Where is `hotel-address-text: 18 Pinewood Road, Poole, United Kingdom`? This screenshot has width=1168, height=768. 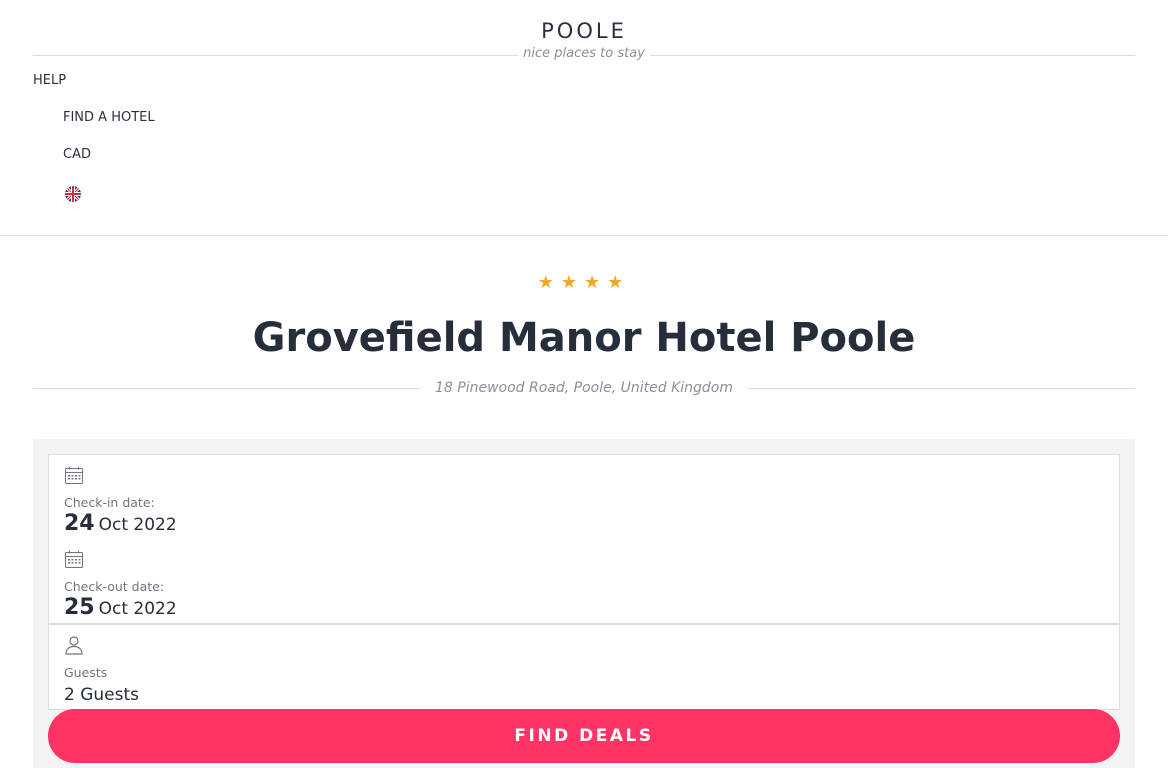 hotel-address-text: 18 Pinewood Road, Poole, United Kingdom is located at coordinates (583, 388).